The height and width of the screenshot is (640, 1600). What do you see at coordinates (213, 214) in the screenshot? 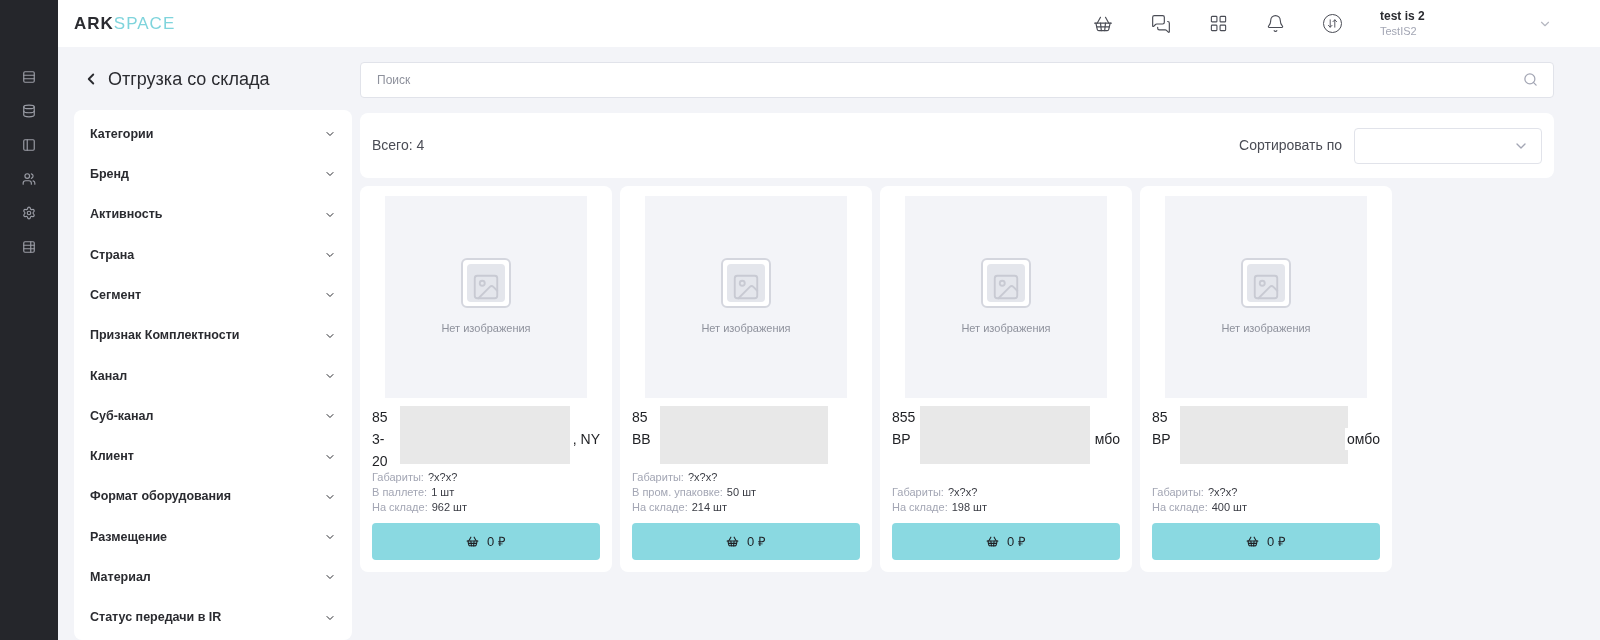
I see `filter-row: Активность` at bounding box center [213, 214].